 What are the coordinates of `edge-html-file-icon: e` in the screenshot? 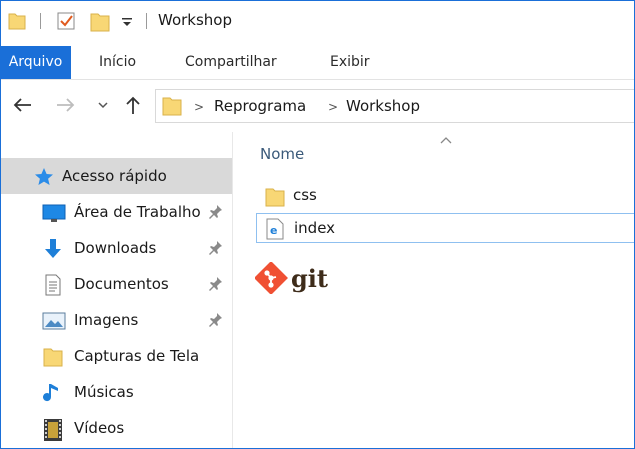 It's located at (275, 231).